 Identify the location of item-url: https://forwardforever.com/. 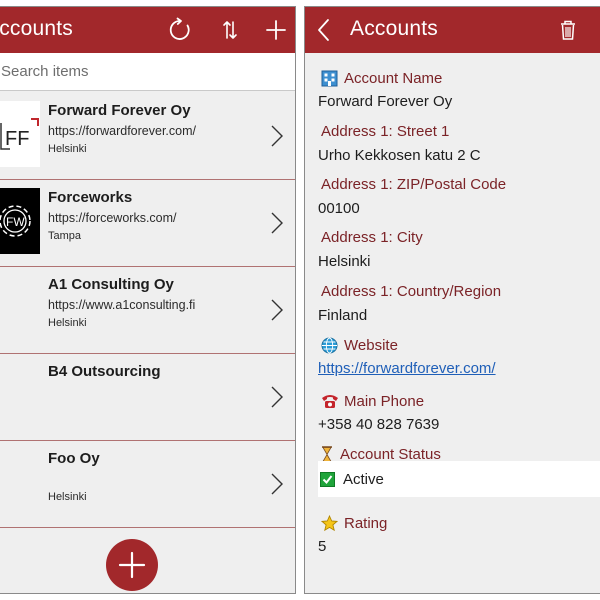
(122, 131).